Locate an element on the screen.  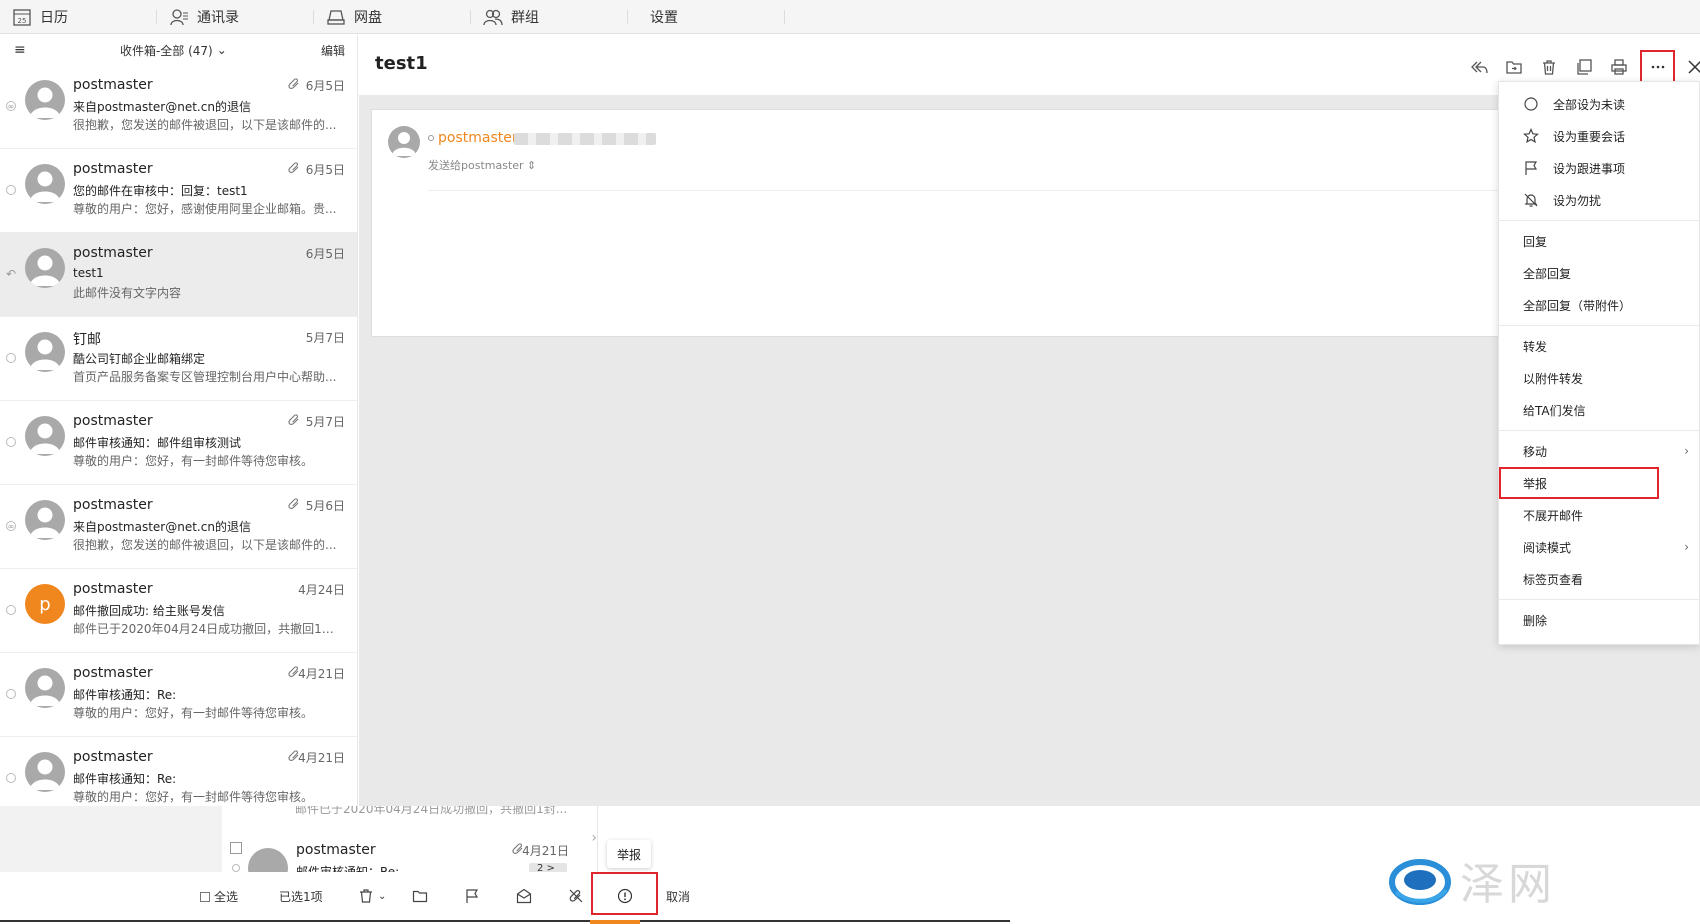
menu-no-expand: 不展开邮件 is located at coordinates (1599, 515).